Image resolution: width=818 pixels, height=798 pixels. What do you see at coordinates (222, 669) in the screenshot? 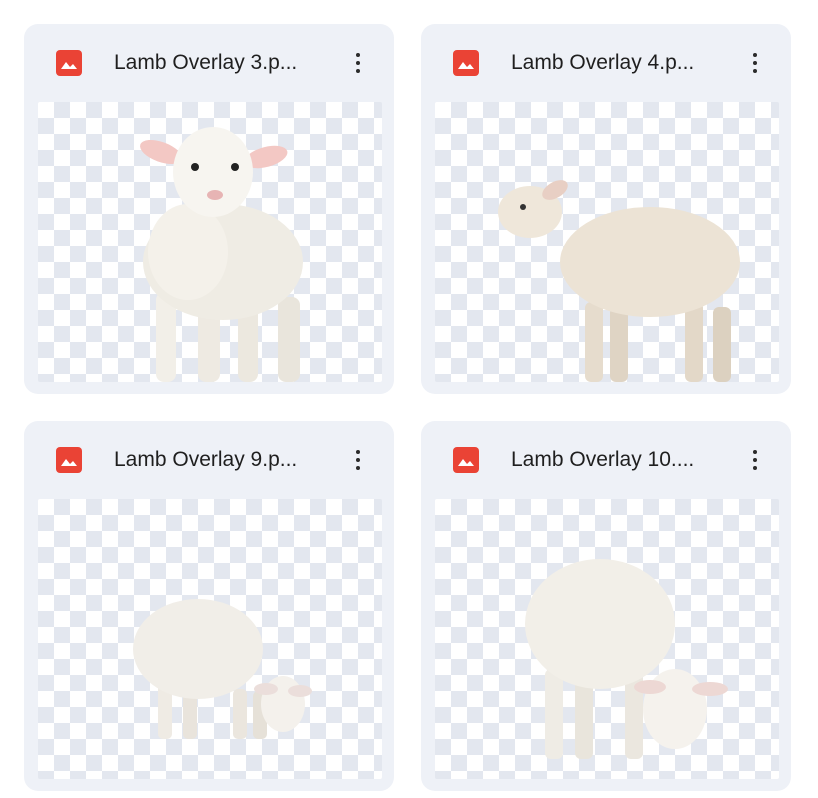
I see `lamb-grazing-small-image` at bounding box center [222, 669].